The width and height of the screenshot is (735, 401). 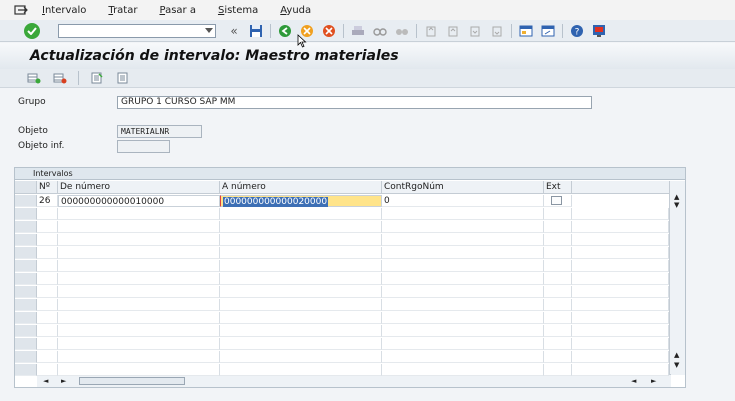 I want to click on customize-layout-icon, so click(x=599, y=31).